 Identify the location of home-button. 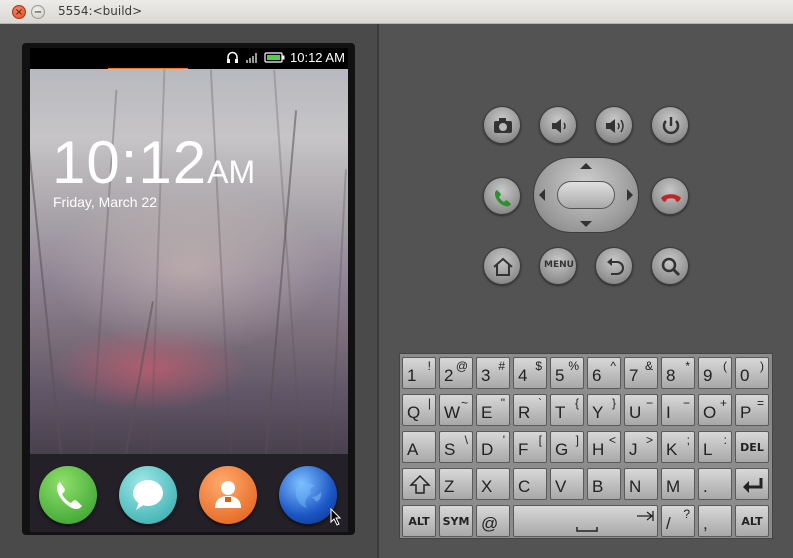
(502, 266).